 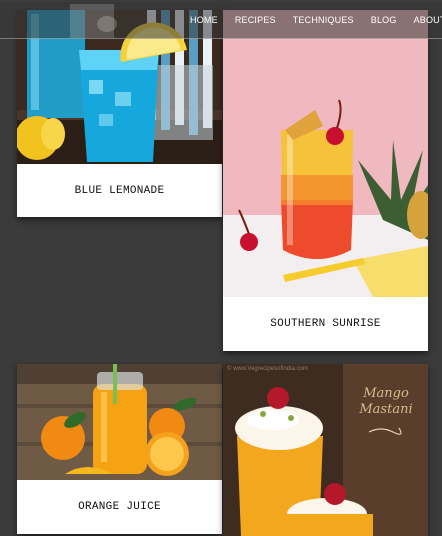 I want to click on top-navigation-bar: HOME RECIPES TECHNIQUES BLOG ABOUT US, so click(x=221, y=20).